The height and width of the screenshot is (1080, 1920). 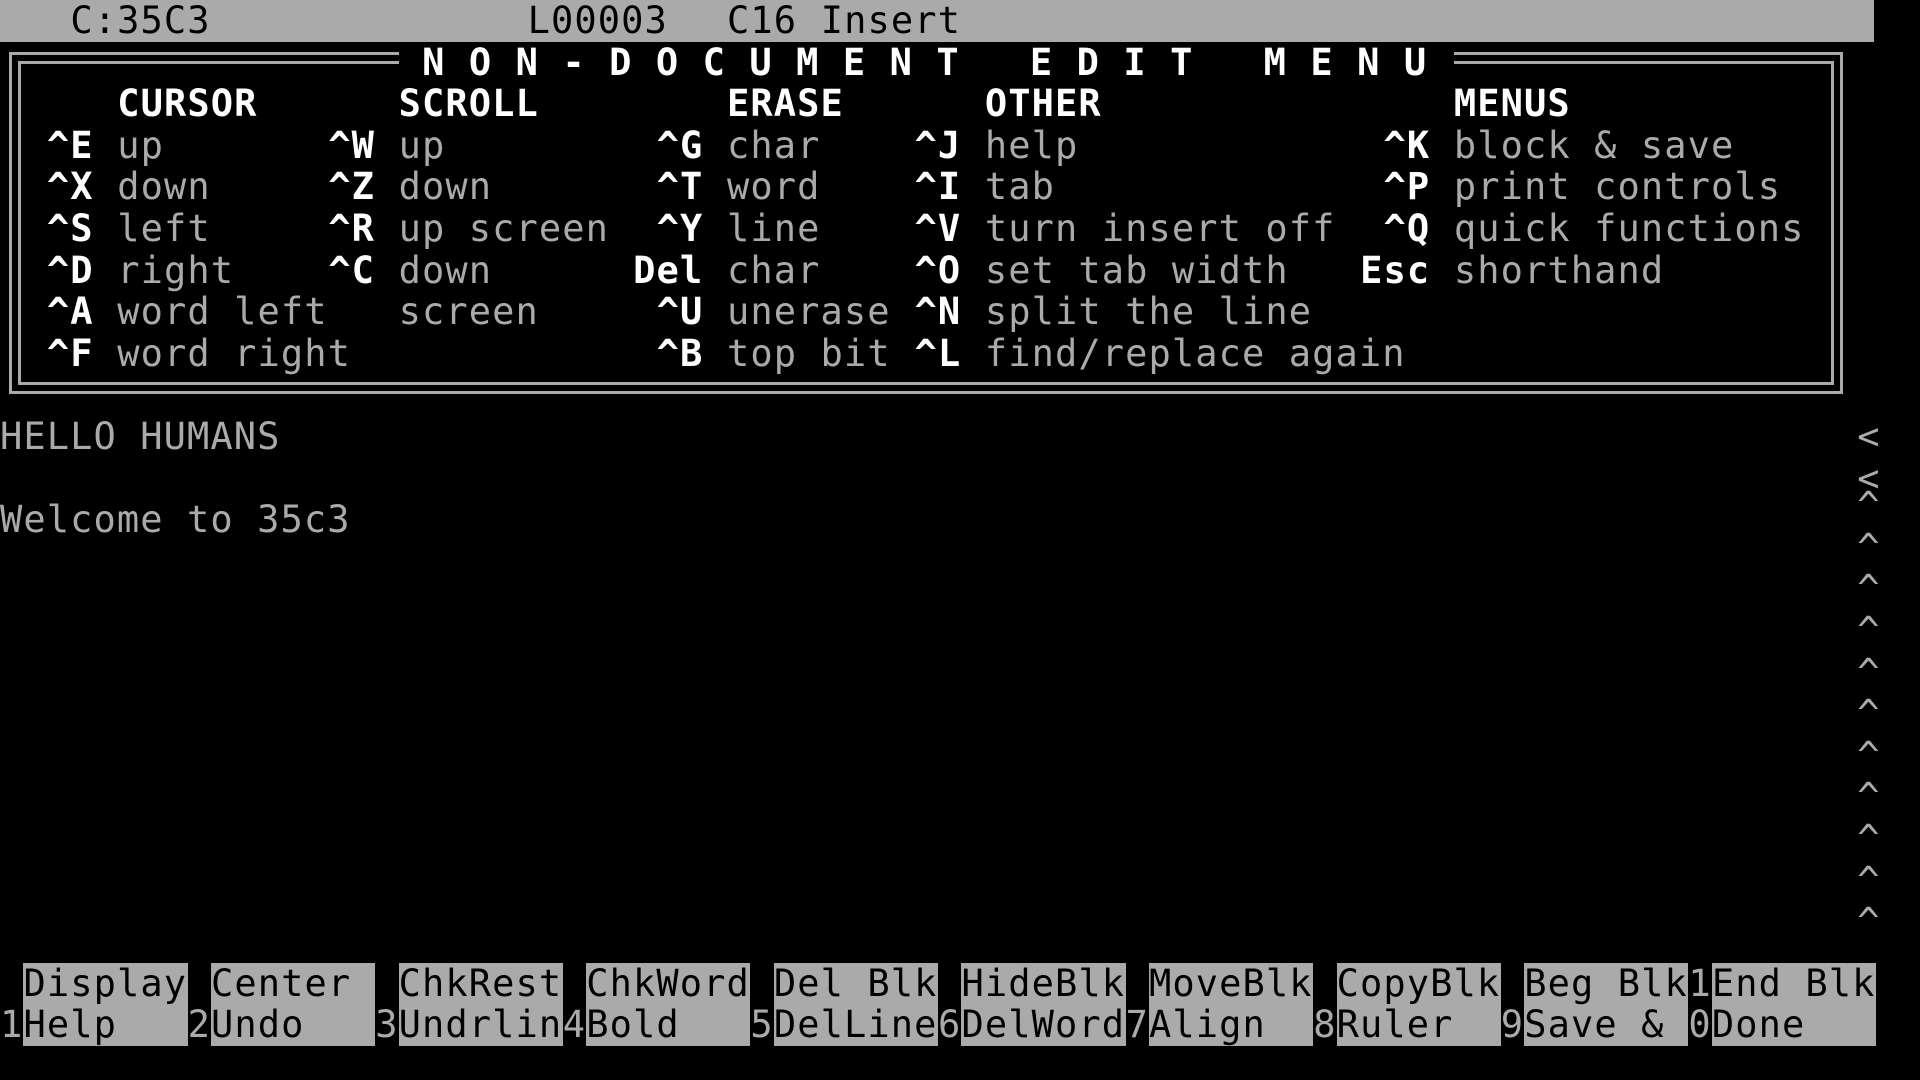 I want to click on function-key-3: ChkRest Undrlin, so click(x=480, y=1005).